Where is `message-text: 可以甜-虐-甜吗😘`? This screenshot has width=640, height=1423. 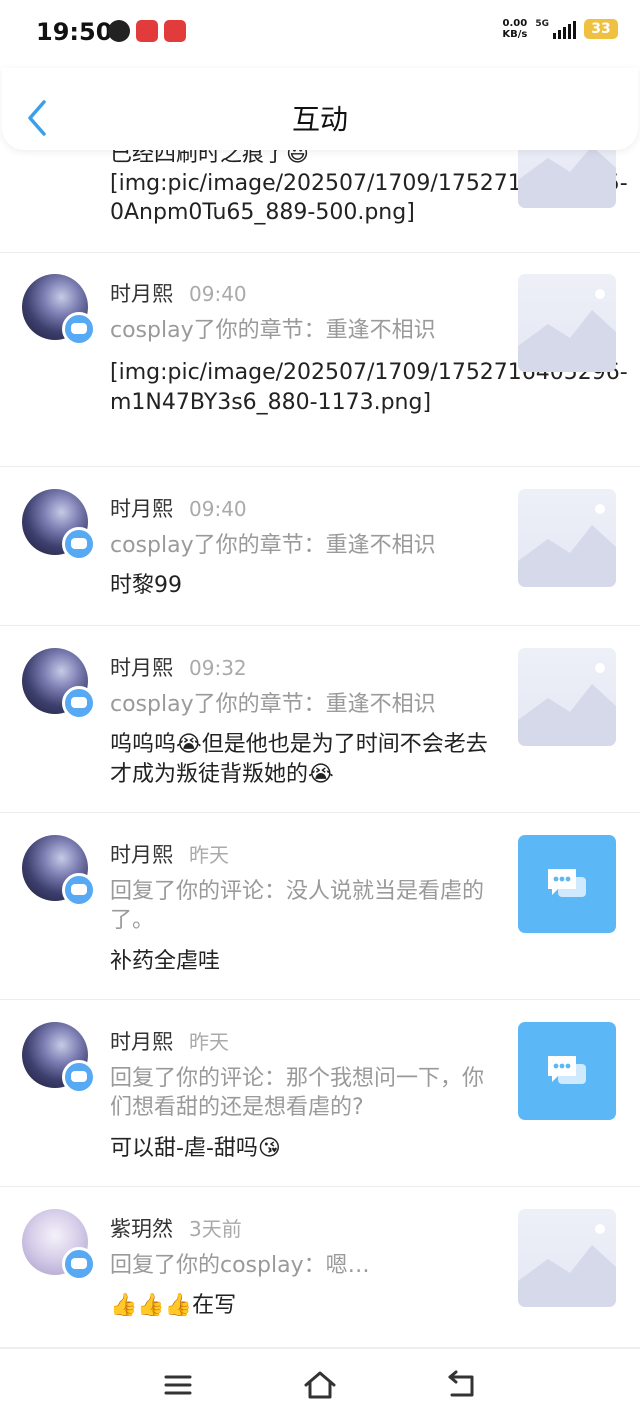 message-text: 可以甜-虐-甜吗😘 is located at coordinates (195, 1148).